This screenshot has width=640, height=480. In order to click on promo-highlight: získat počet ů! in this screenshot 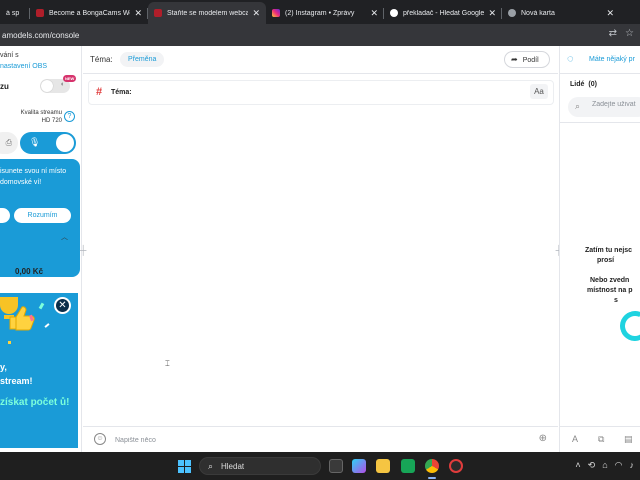, I will do `click(35, 402)`.